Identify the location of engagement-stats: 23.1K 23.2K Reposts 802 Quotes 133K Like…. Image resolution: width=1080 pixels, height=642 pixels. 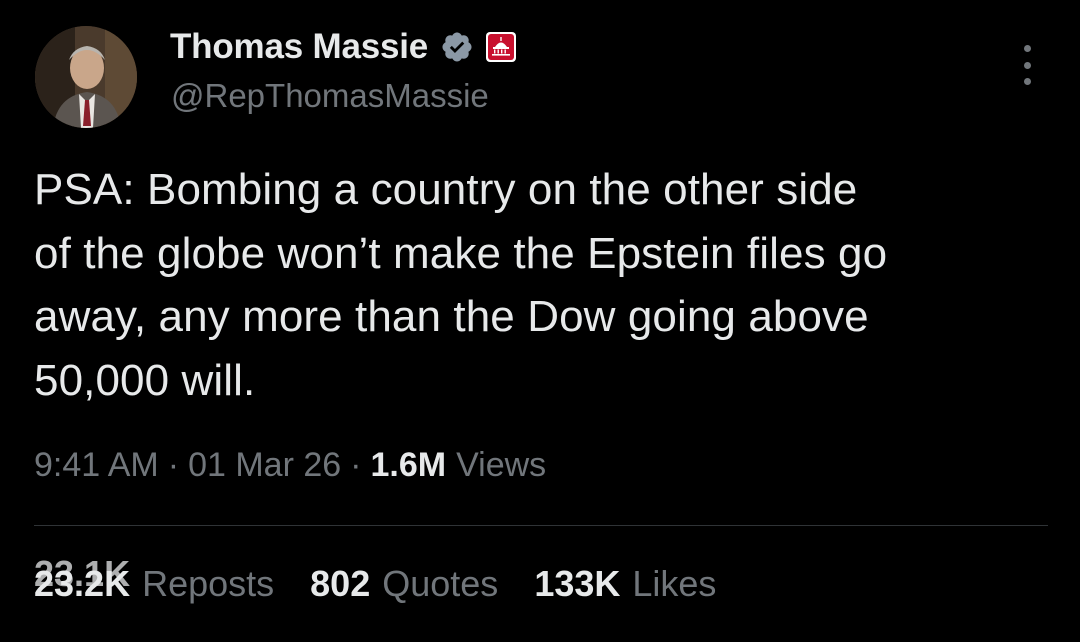
(393, 579).